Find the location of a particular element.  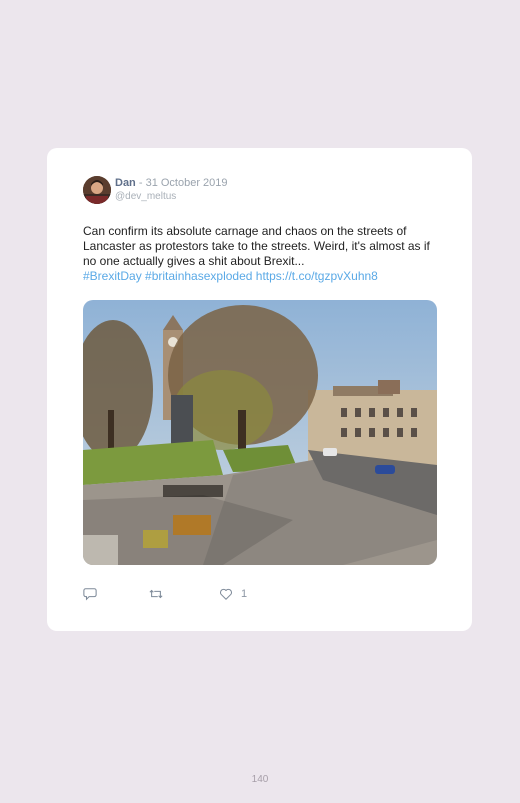

tweet-hashtags: #BrexitDay #britainhasexploded is located at coordinates (167, 276).